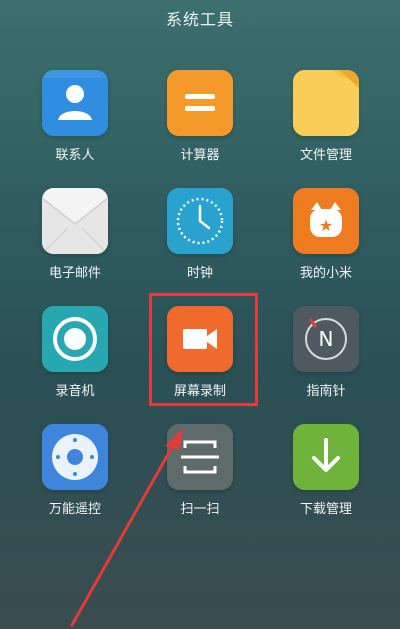 The image size is (400, 629). I want to click on app-my-mi: ★ 我的小米, so click(326, 244).